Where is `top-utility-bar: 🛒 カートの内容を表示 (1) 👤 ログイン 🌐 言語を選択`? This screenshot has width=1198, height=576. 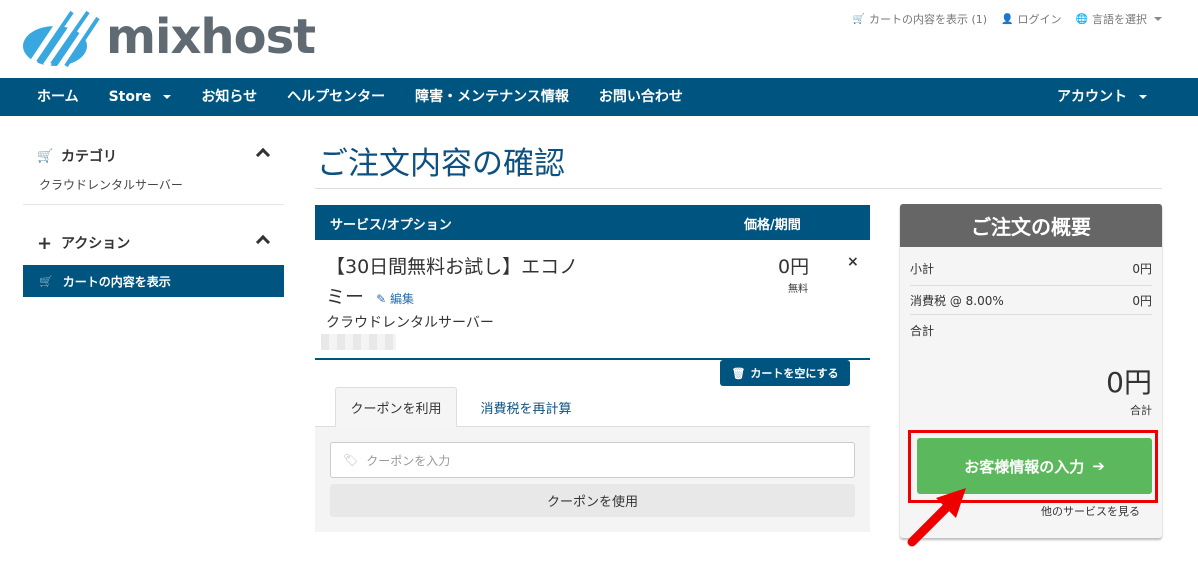 top-utility-bar: 🛒 カートの内容を表示 (1) 👤 ログイン 🌐 言語を選択 is located at coordinates (1007, 19).